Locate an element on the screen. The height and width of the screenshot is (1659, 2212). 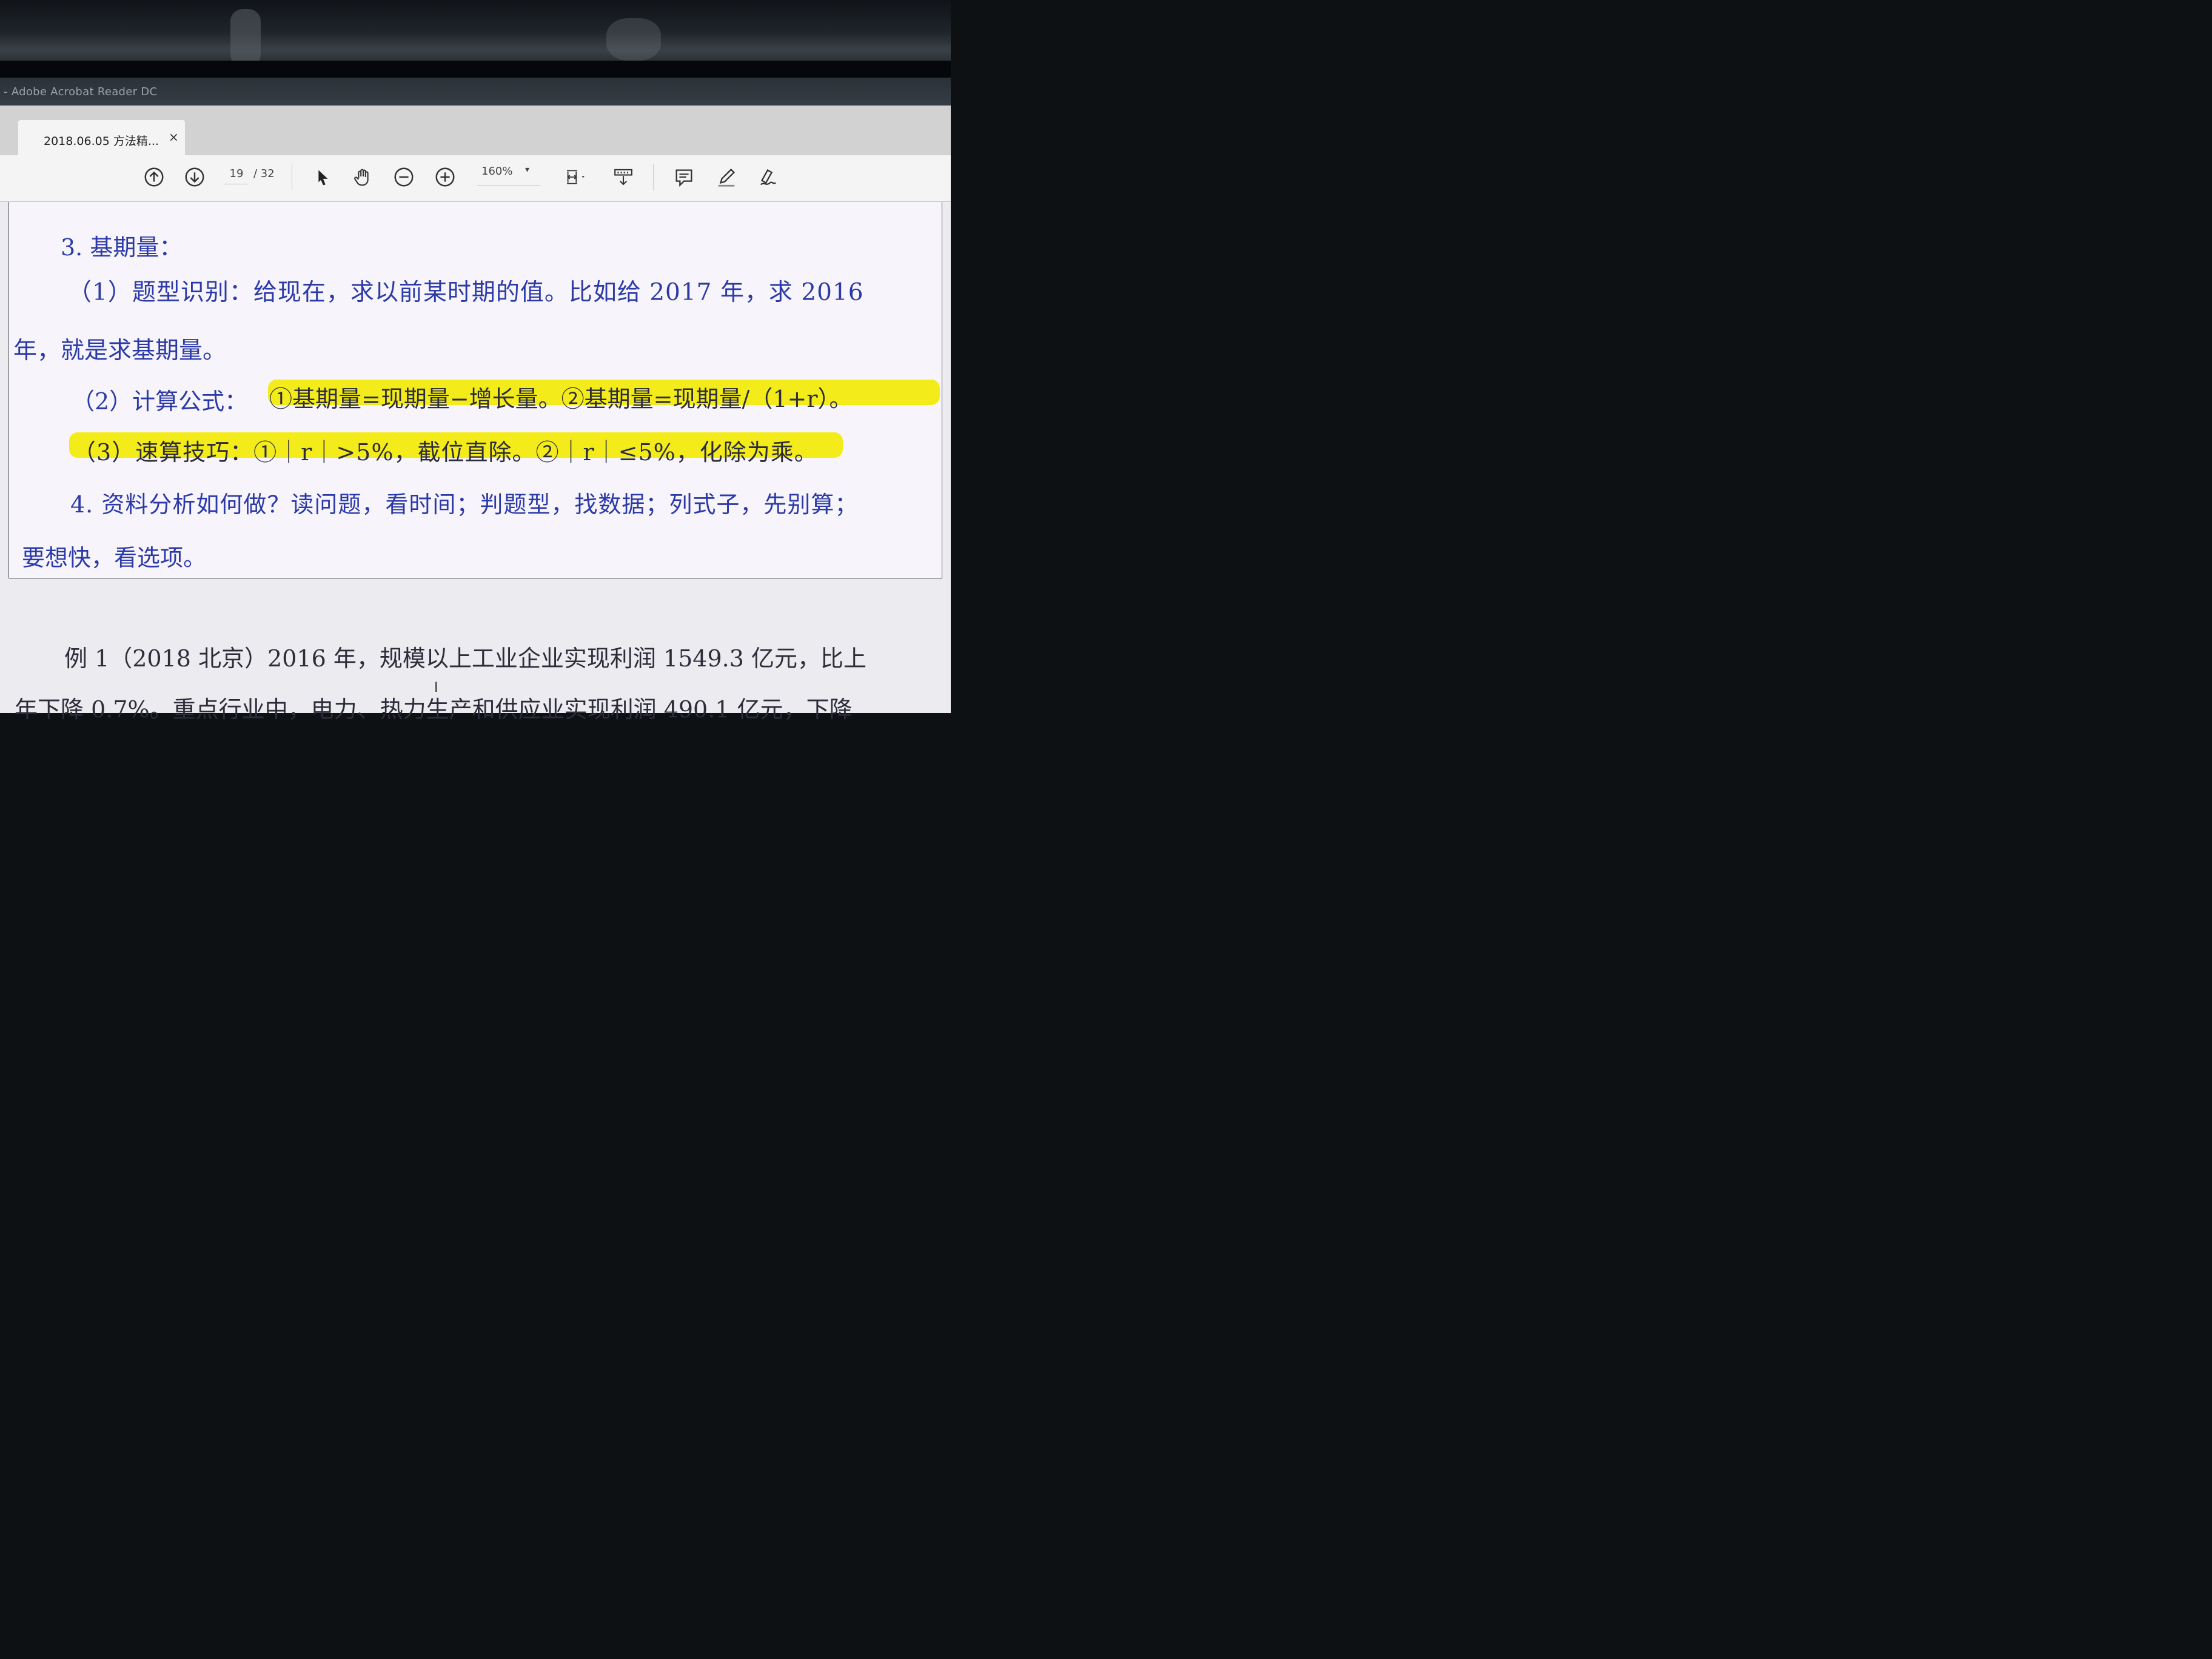
comment-button is located at coordinates (684, 177).